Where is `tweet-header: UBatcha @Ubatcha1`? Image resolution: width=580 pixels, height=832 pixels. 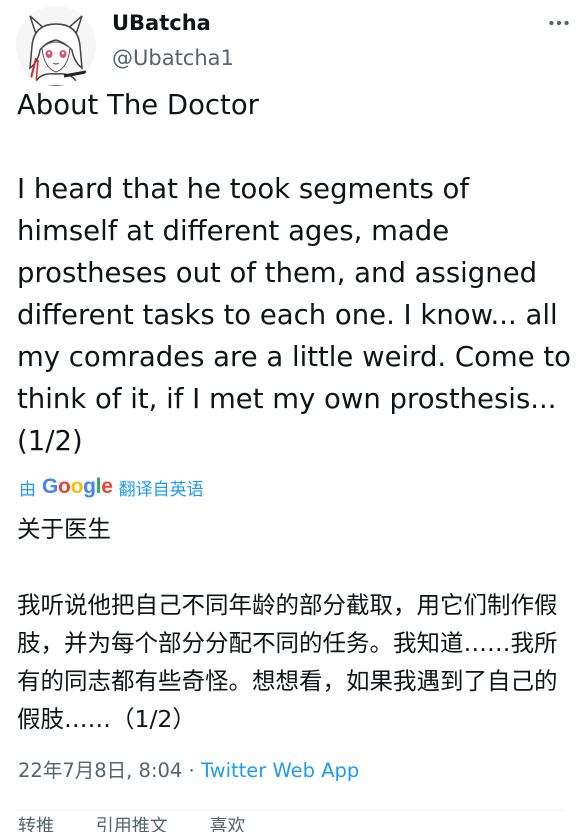 tweet-header: UBatcha @Ubatcha1 is located at coordinates (290, 43).